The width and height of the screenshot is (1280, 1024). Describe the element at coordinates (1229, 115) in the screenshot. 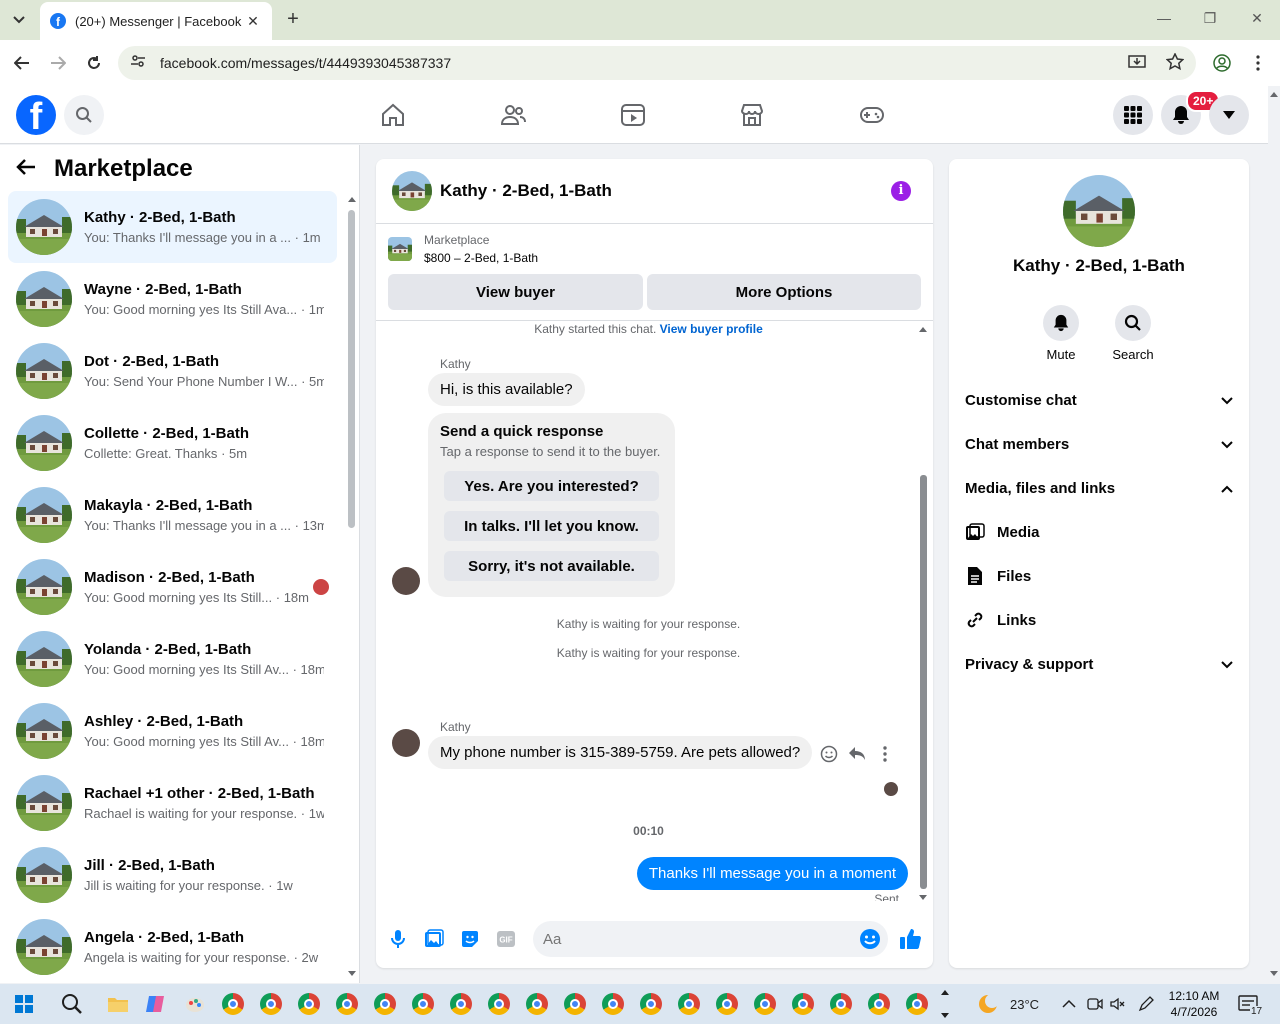

I see `account-menu-icon` at that location.